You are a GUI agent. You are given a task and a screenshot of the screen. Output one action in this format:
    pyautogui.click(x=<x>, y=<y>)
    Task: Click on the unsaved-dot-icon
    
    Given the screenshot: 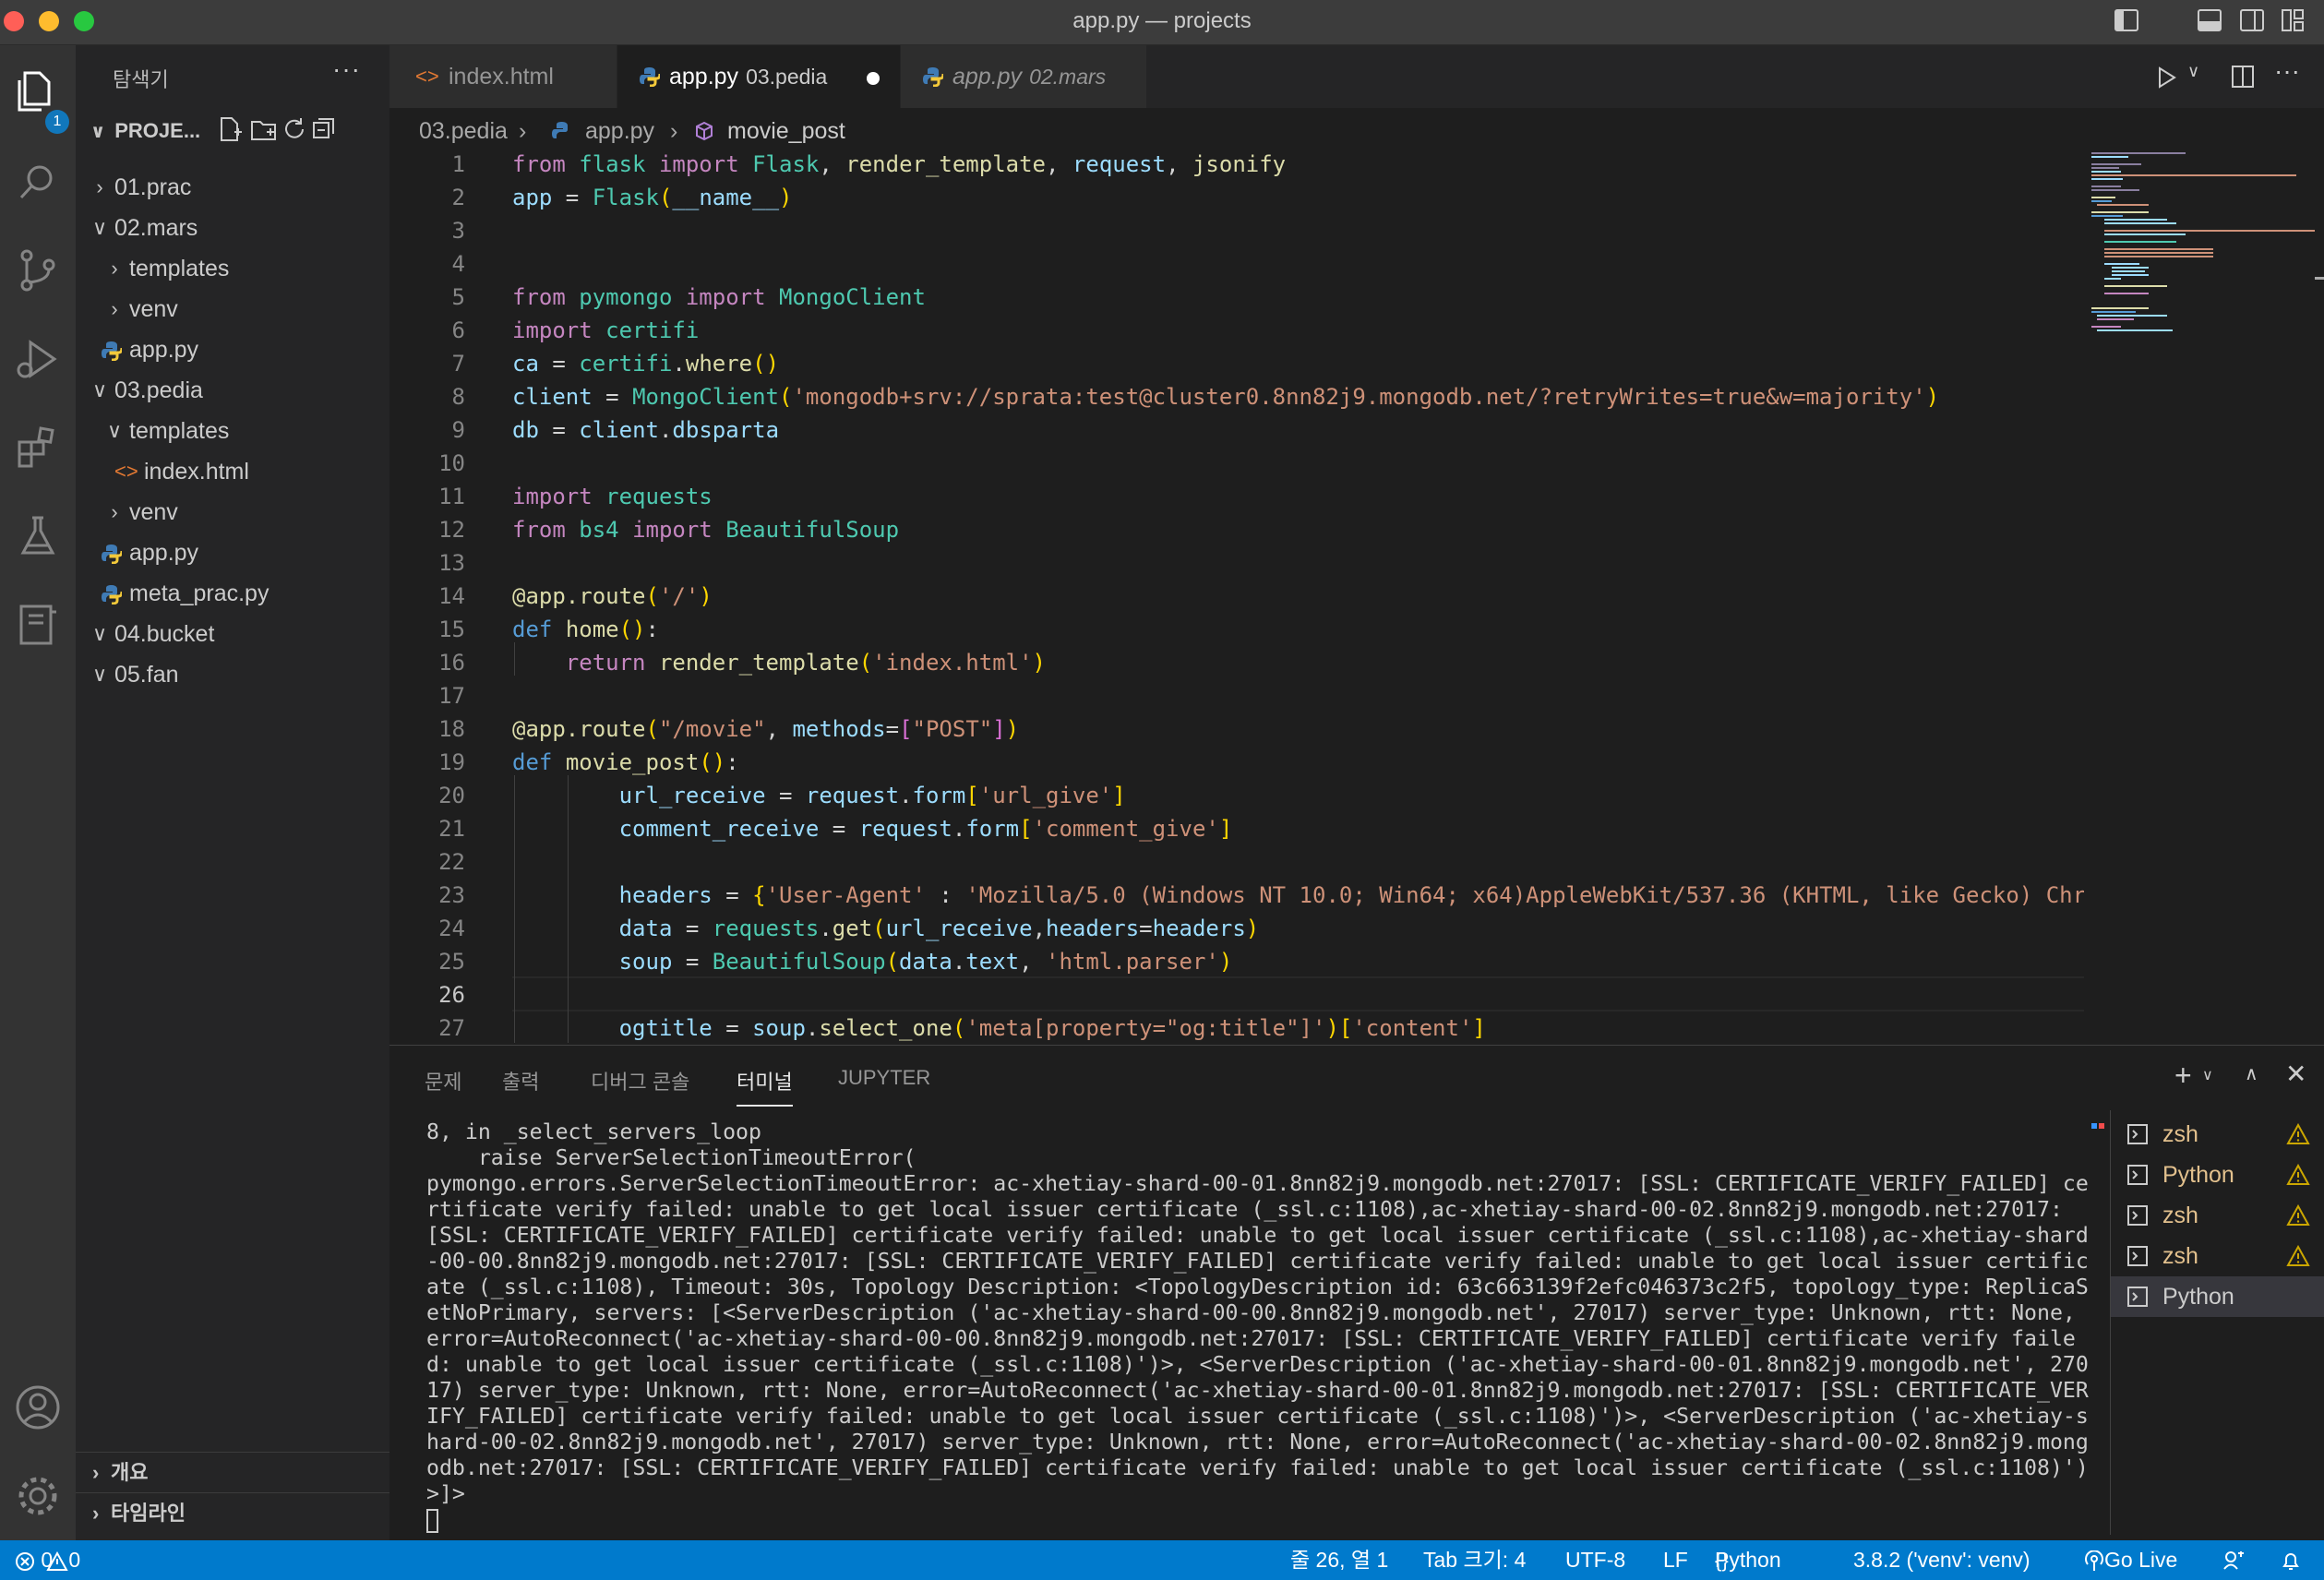 What is the action you would take?
    pyautogui.click(x=873, y=78)
    